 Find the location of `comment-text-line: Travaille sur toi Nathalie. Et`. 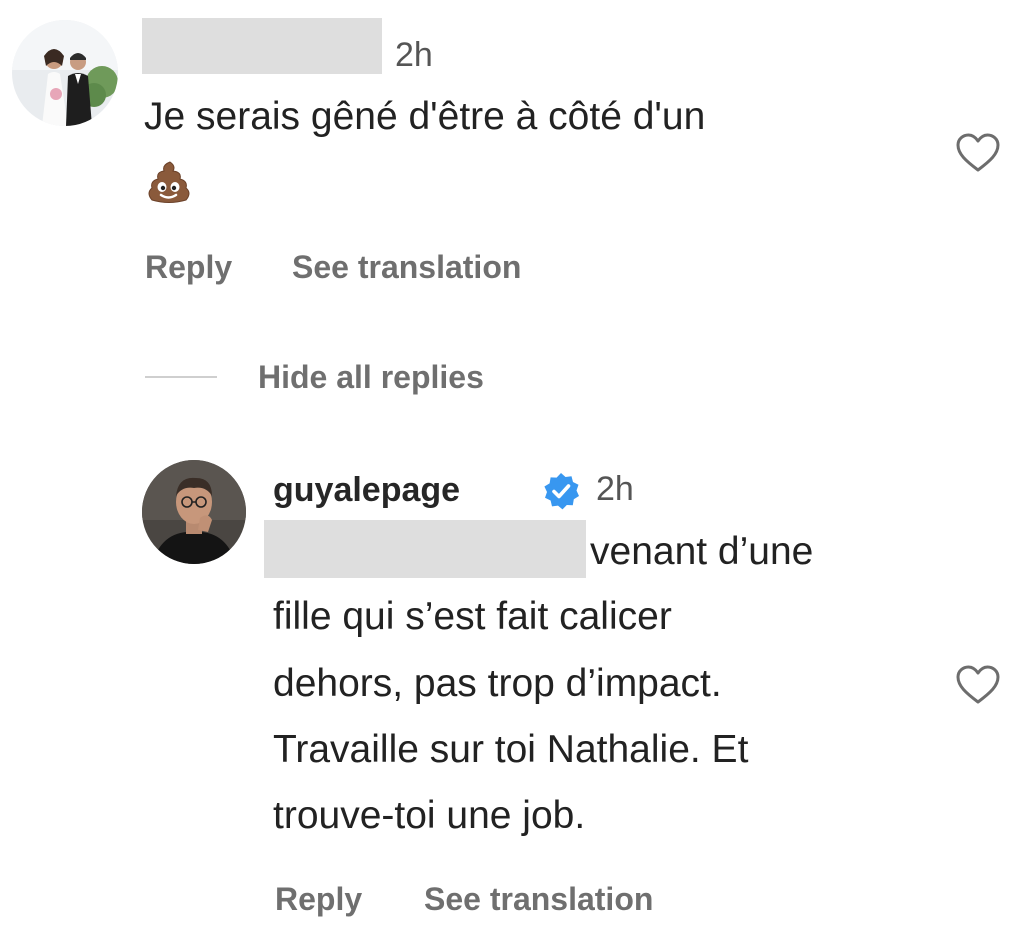

comment-text-line: Travaille sur toi Nathalie. Et is located at coordinates (511, 749).